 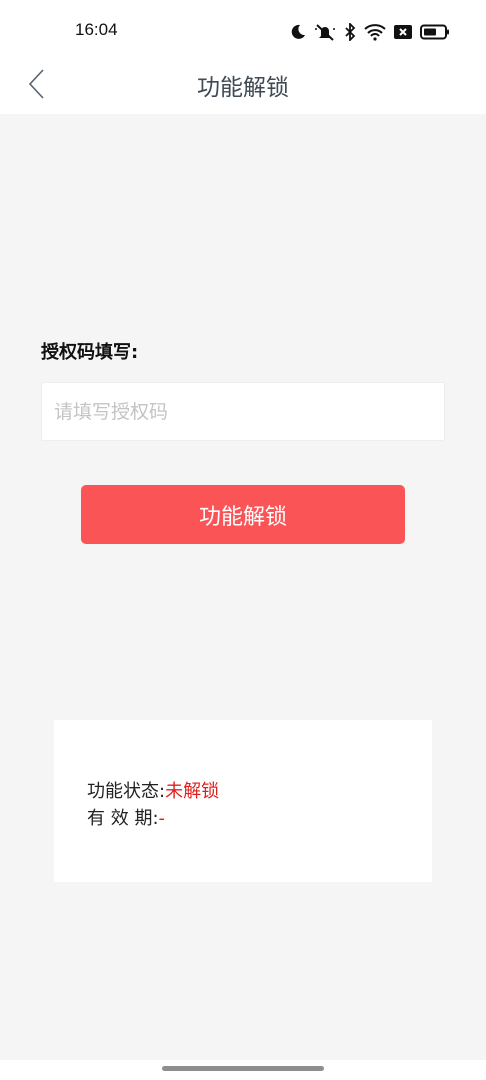 I want to click on close-box-icon, so click(x=403, y=32).